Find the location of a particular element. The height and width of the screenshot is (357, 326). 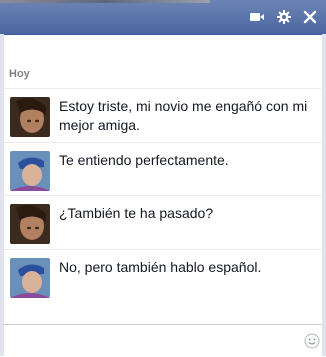

chat-titlebar is located at coordinates (163, 17).